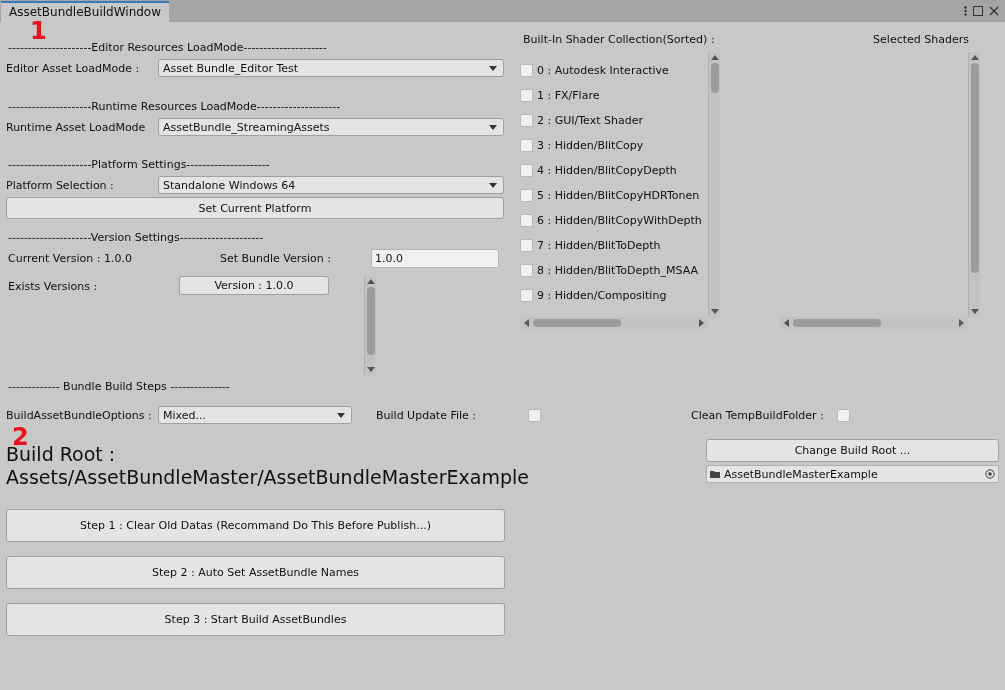 Image resolution: width=1005 pixels, height=690 pixels. What do you see at coordinates (267, 477) in the screenshot?
I see `build-root-path: Assets/AssetBundleMaster/AssetBundleMasterExample` at bounding box center [267, 477].